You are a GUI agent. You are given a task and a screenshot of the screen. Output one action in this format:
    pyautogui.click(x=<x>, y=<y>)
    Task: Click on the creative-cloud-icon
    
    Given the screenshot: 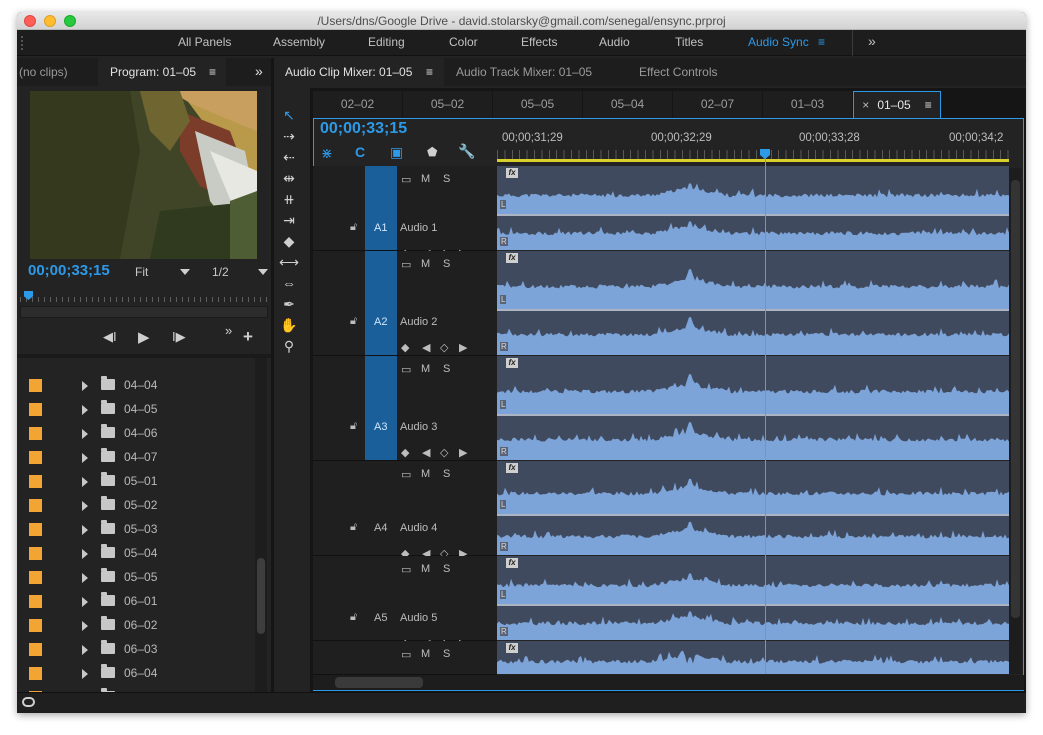 What is the action you would take?
    pyautogui.click(x=28, y=702)
    